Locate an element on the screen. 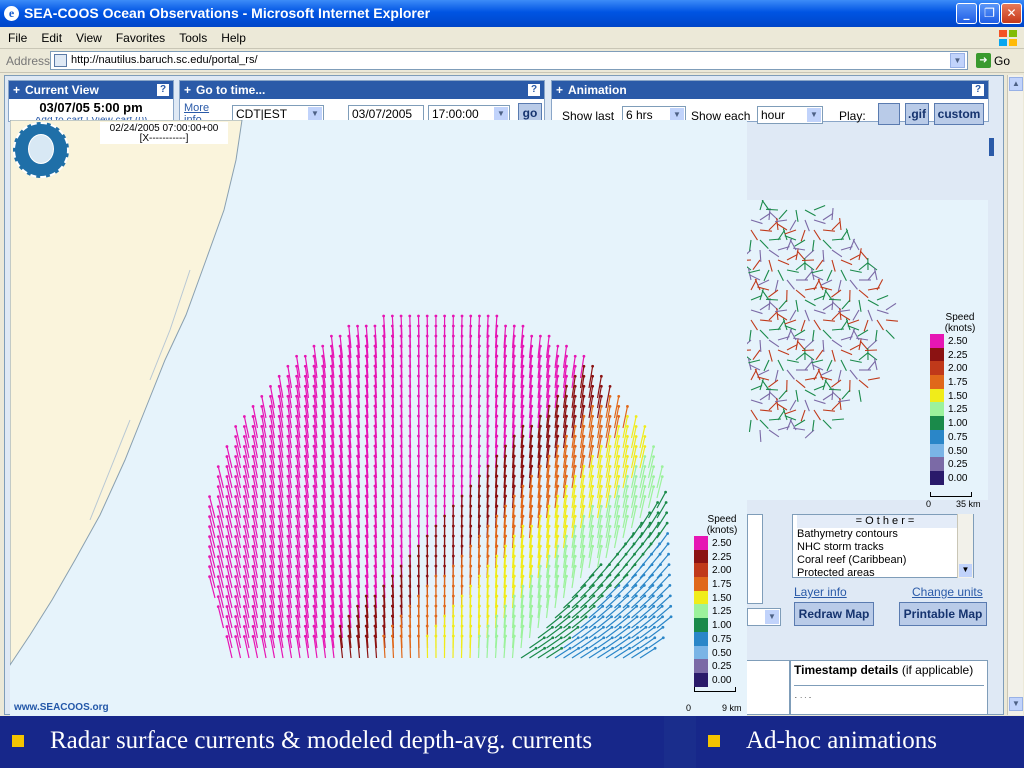 The image size is (1024, 768). animation-help-icon: ? is located at coordinates (978, 90).